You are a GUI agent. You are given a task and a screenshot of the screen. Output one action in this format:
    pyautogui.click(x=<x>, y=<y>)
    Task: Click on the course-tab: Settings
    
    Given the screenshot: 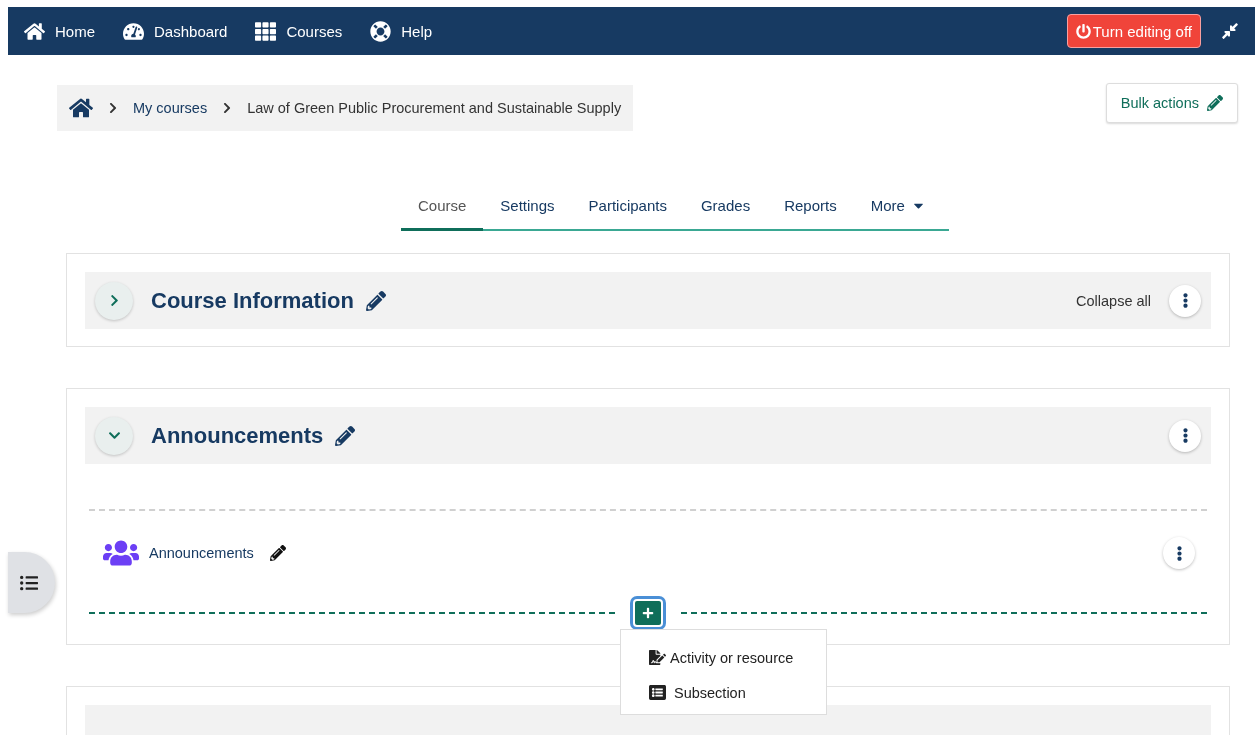 What is the action you would take?
    pyautogui.click(x=527, y=209)
    